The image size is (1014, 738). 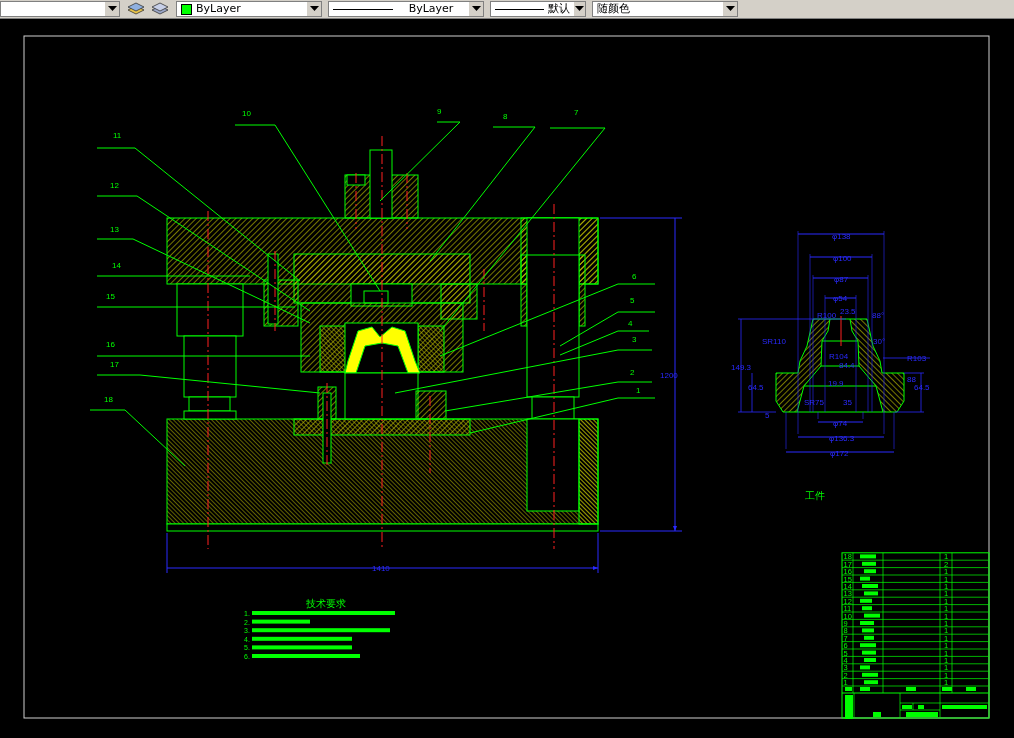 I want to click on part-number: 2, so click(x=632, y=372).